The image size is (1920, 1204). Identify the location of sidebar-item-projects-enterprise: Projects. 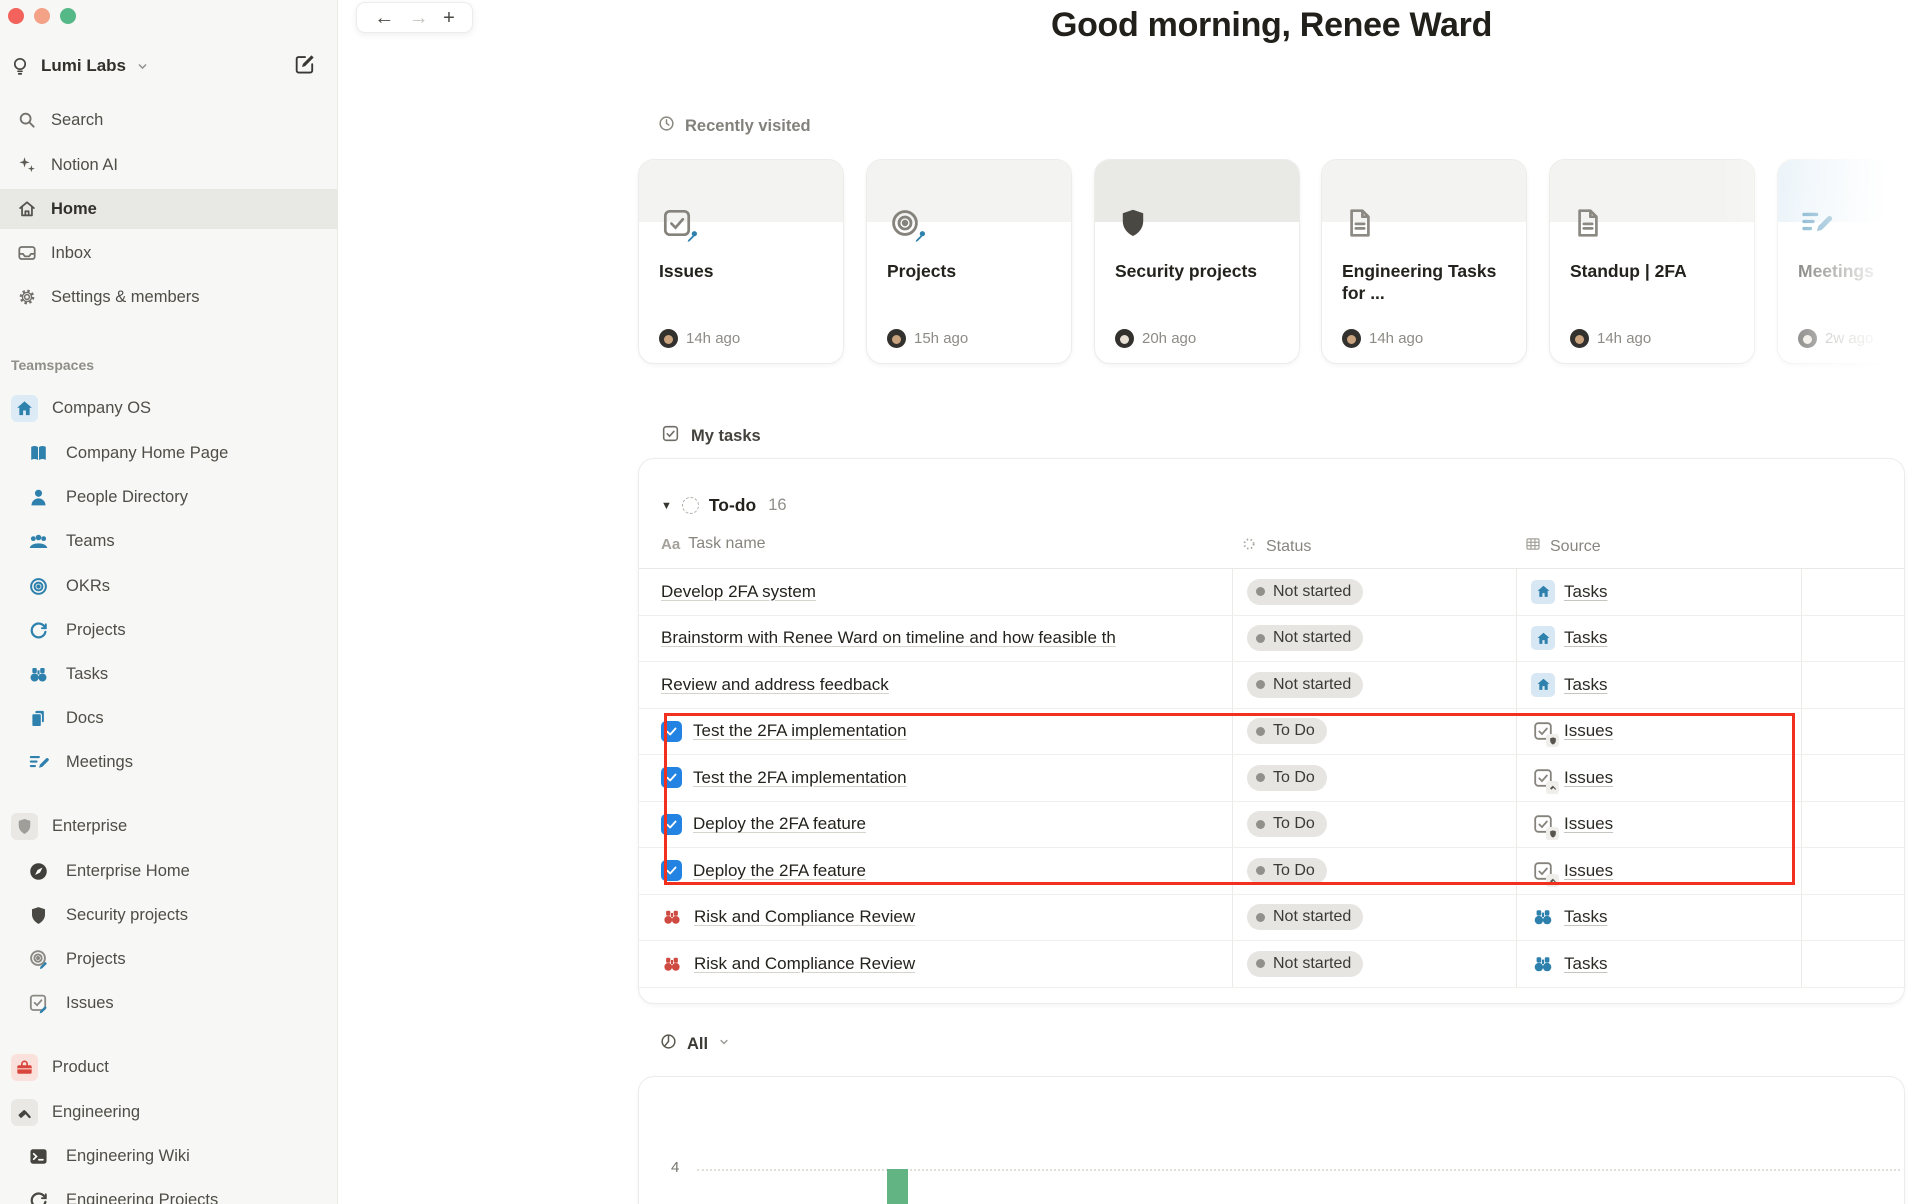
(169, 959).